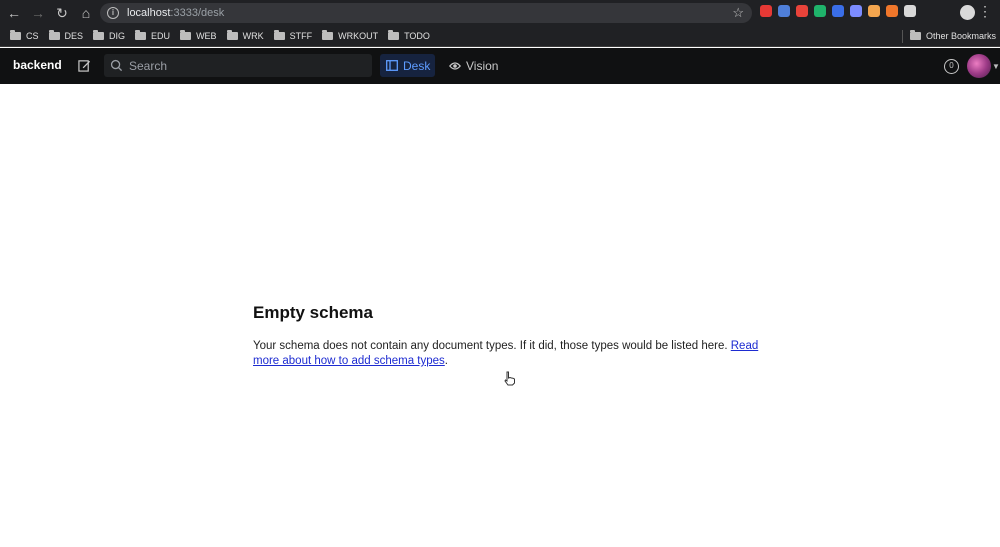 This screenshot has height=547, width=1000. Describe the element at coordinates (206, 36) in the screenshot. I see `bookmark-label: WEB` at that location.